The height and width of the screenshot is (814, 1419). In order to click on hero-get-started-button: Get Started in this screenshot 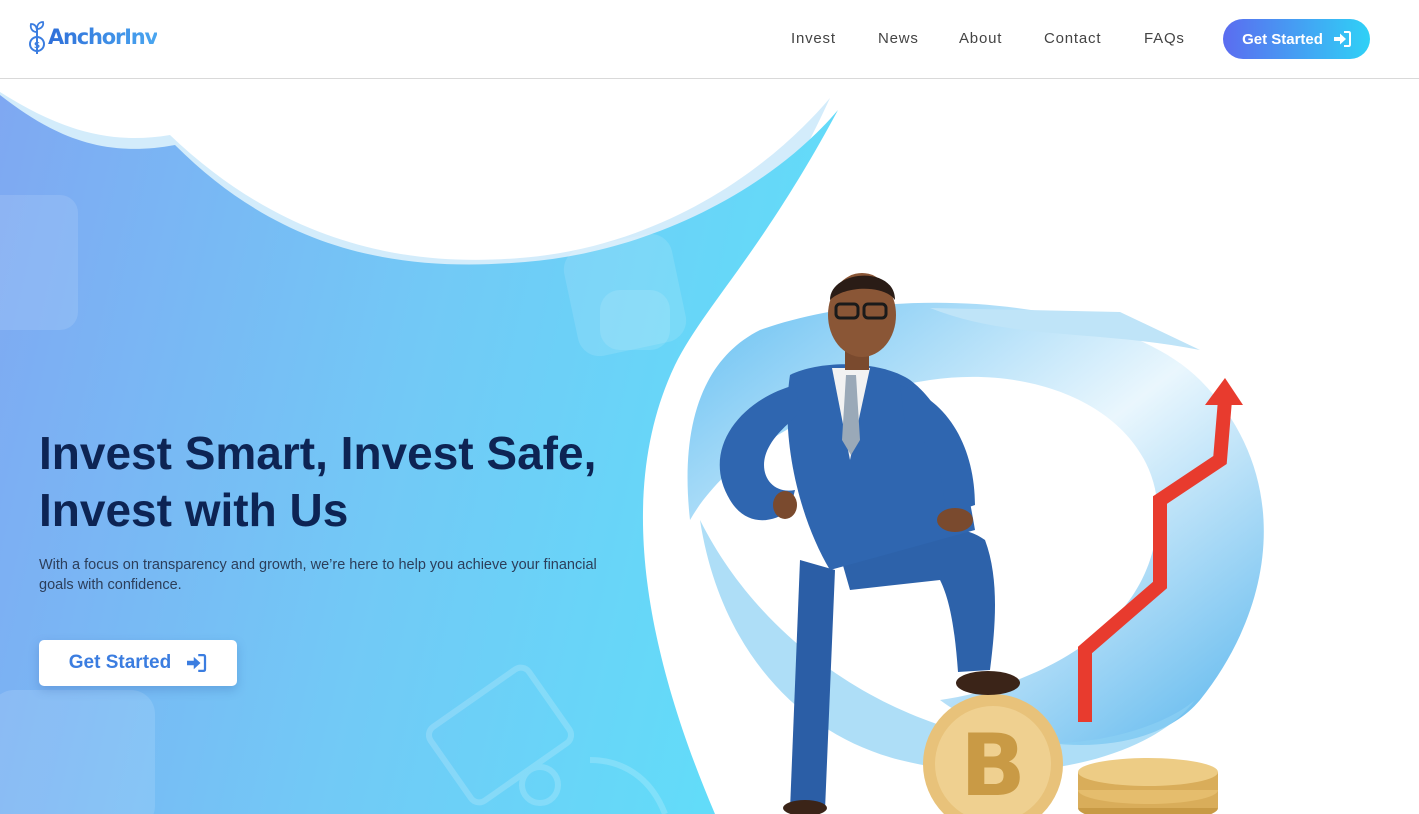, I will do `click(138, 663)`.